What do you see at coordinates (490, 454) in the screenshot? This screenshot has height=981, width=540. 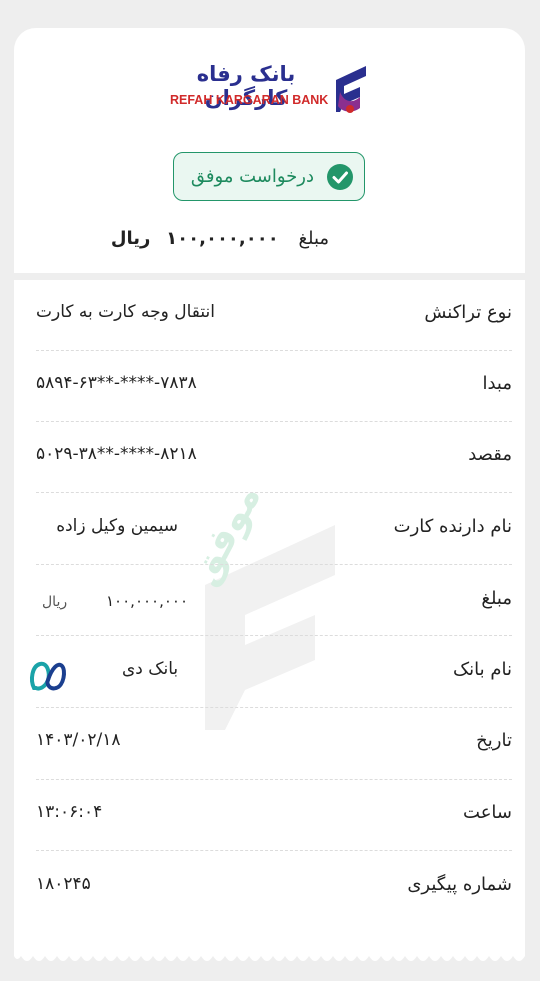 I see `detail-label: مقصد` at bounding box center [490, 454].